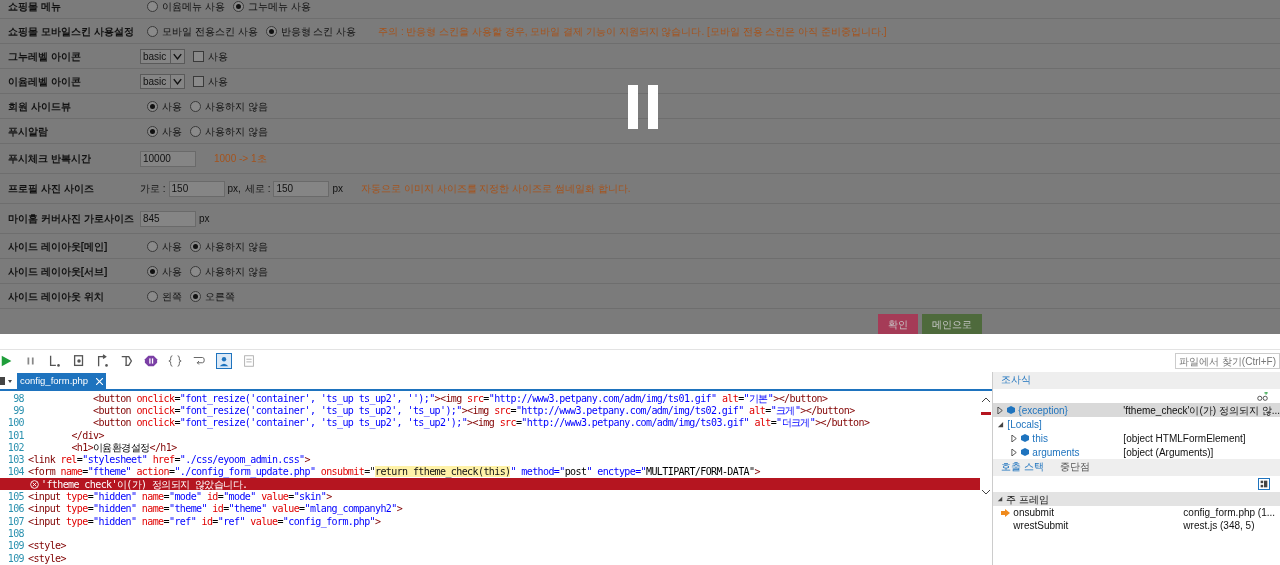 The image size is (1280, 565). What do you see at coordinates (1136, 525) in the screenshot?
I see `stack-frame: wrestSubmit wrest.js (348, 5)` at bounding box center [1136, 525].